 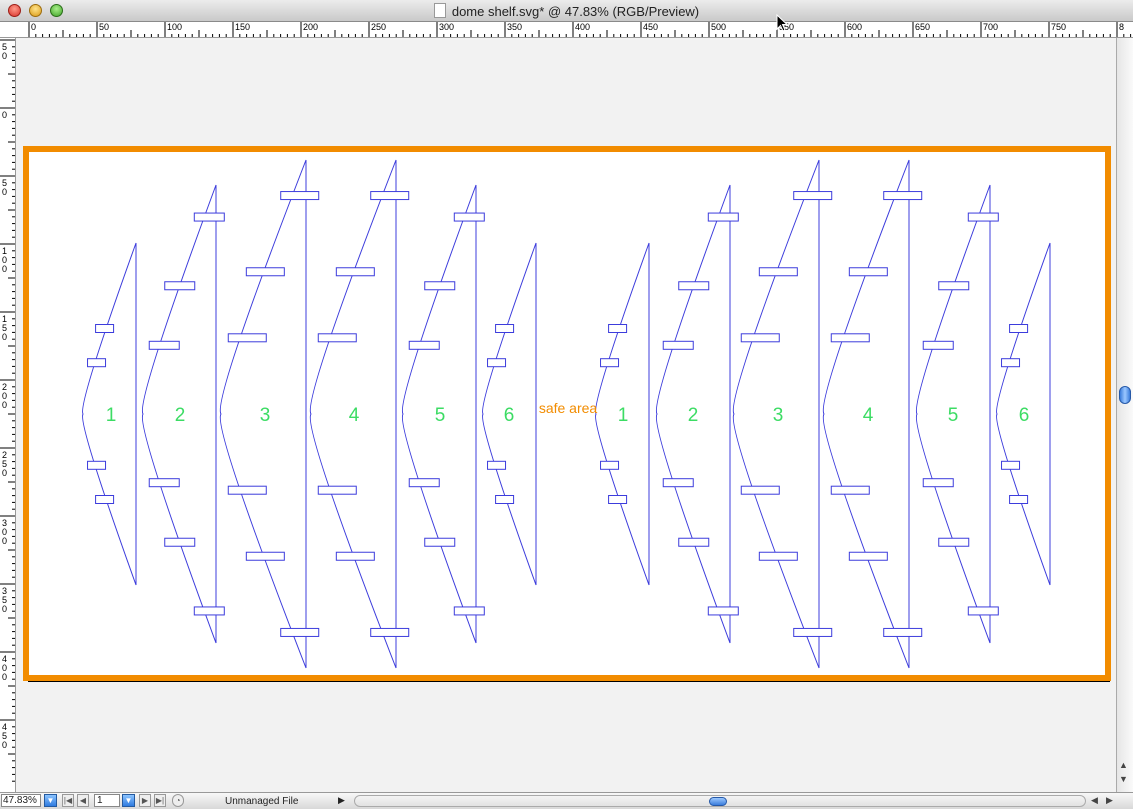 I want to click on cursor-arrow-icon, so click(x=782, y=23).